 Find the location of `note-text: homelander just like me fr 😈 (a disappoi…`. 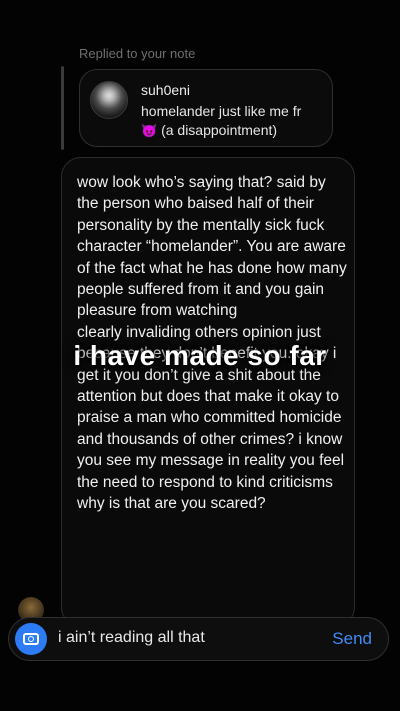

note-text: homelander just like me fr 😈 (a disappoi… is located at coordinates (231, 121).